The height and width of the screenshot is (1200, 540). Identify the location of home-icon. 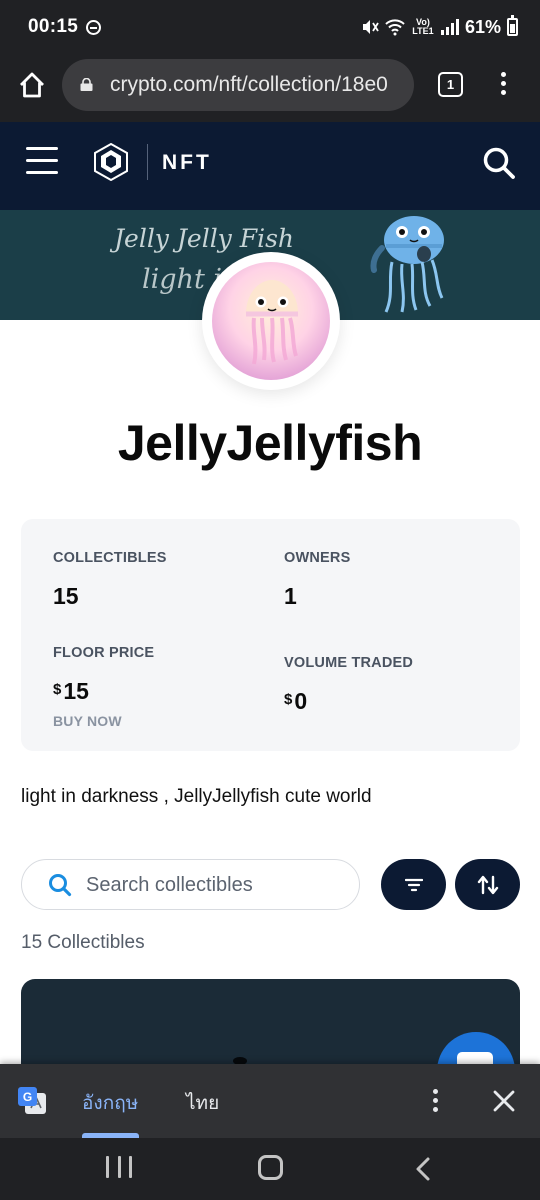
(32, 85).